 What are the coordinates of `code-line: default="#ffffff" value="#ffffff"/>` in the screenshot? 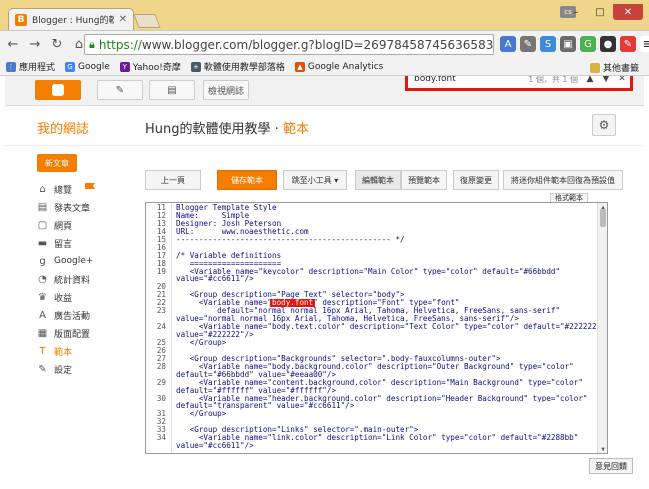 It's located at (372, 391).